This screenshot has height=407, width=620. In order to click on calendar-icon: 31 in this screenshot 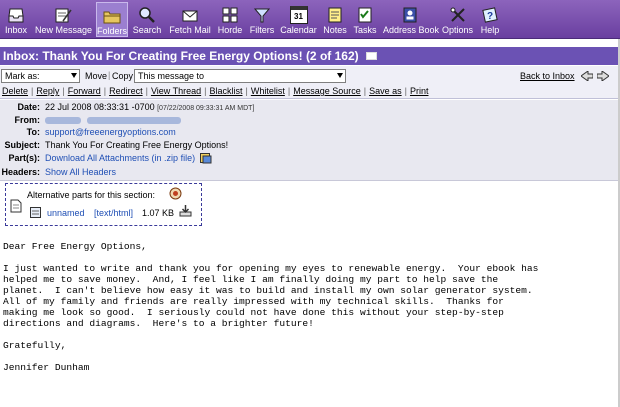, I will do `click(298, 15)`.